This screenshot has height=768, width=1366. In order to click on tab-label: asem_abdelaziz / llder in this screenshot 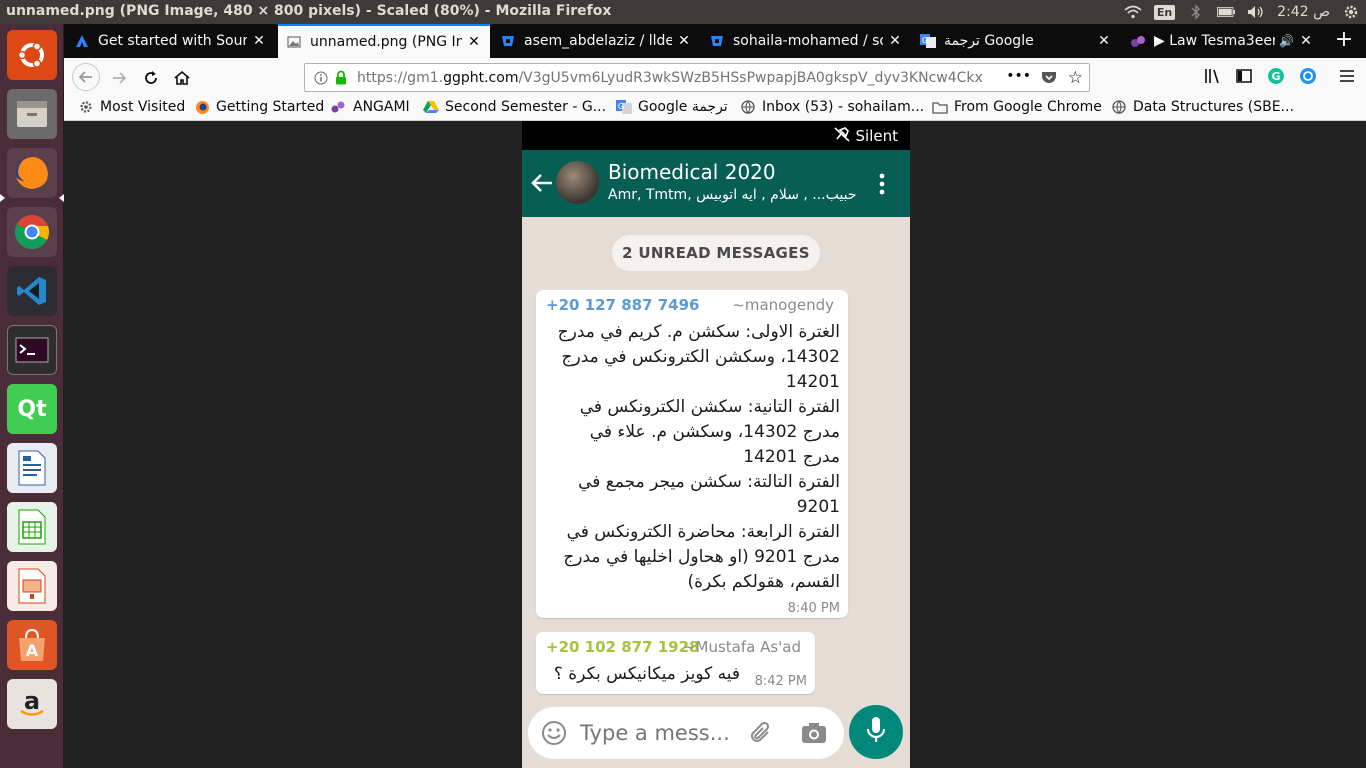, I will do `click(598, 41)`.